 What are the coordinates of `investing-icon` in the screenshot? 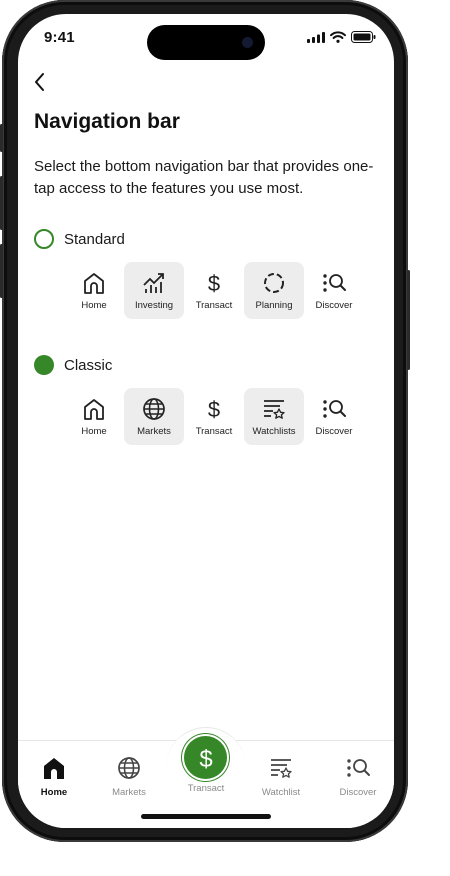 It's located at (153, 283).